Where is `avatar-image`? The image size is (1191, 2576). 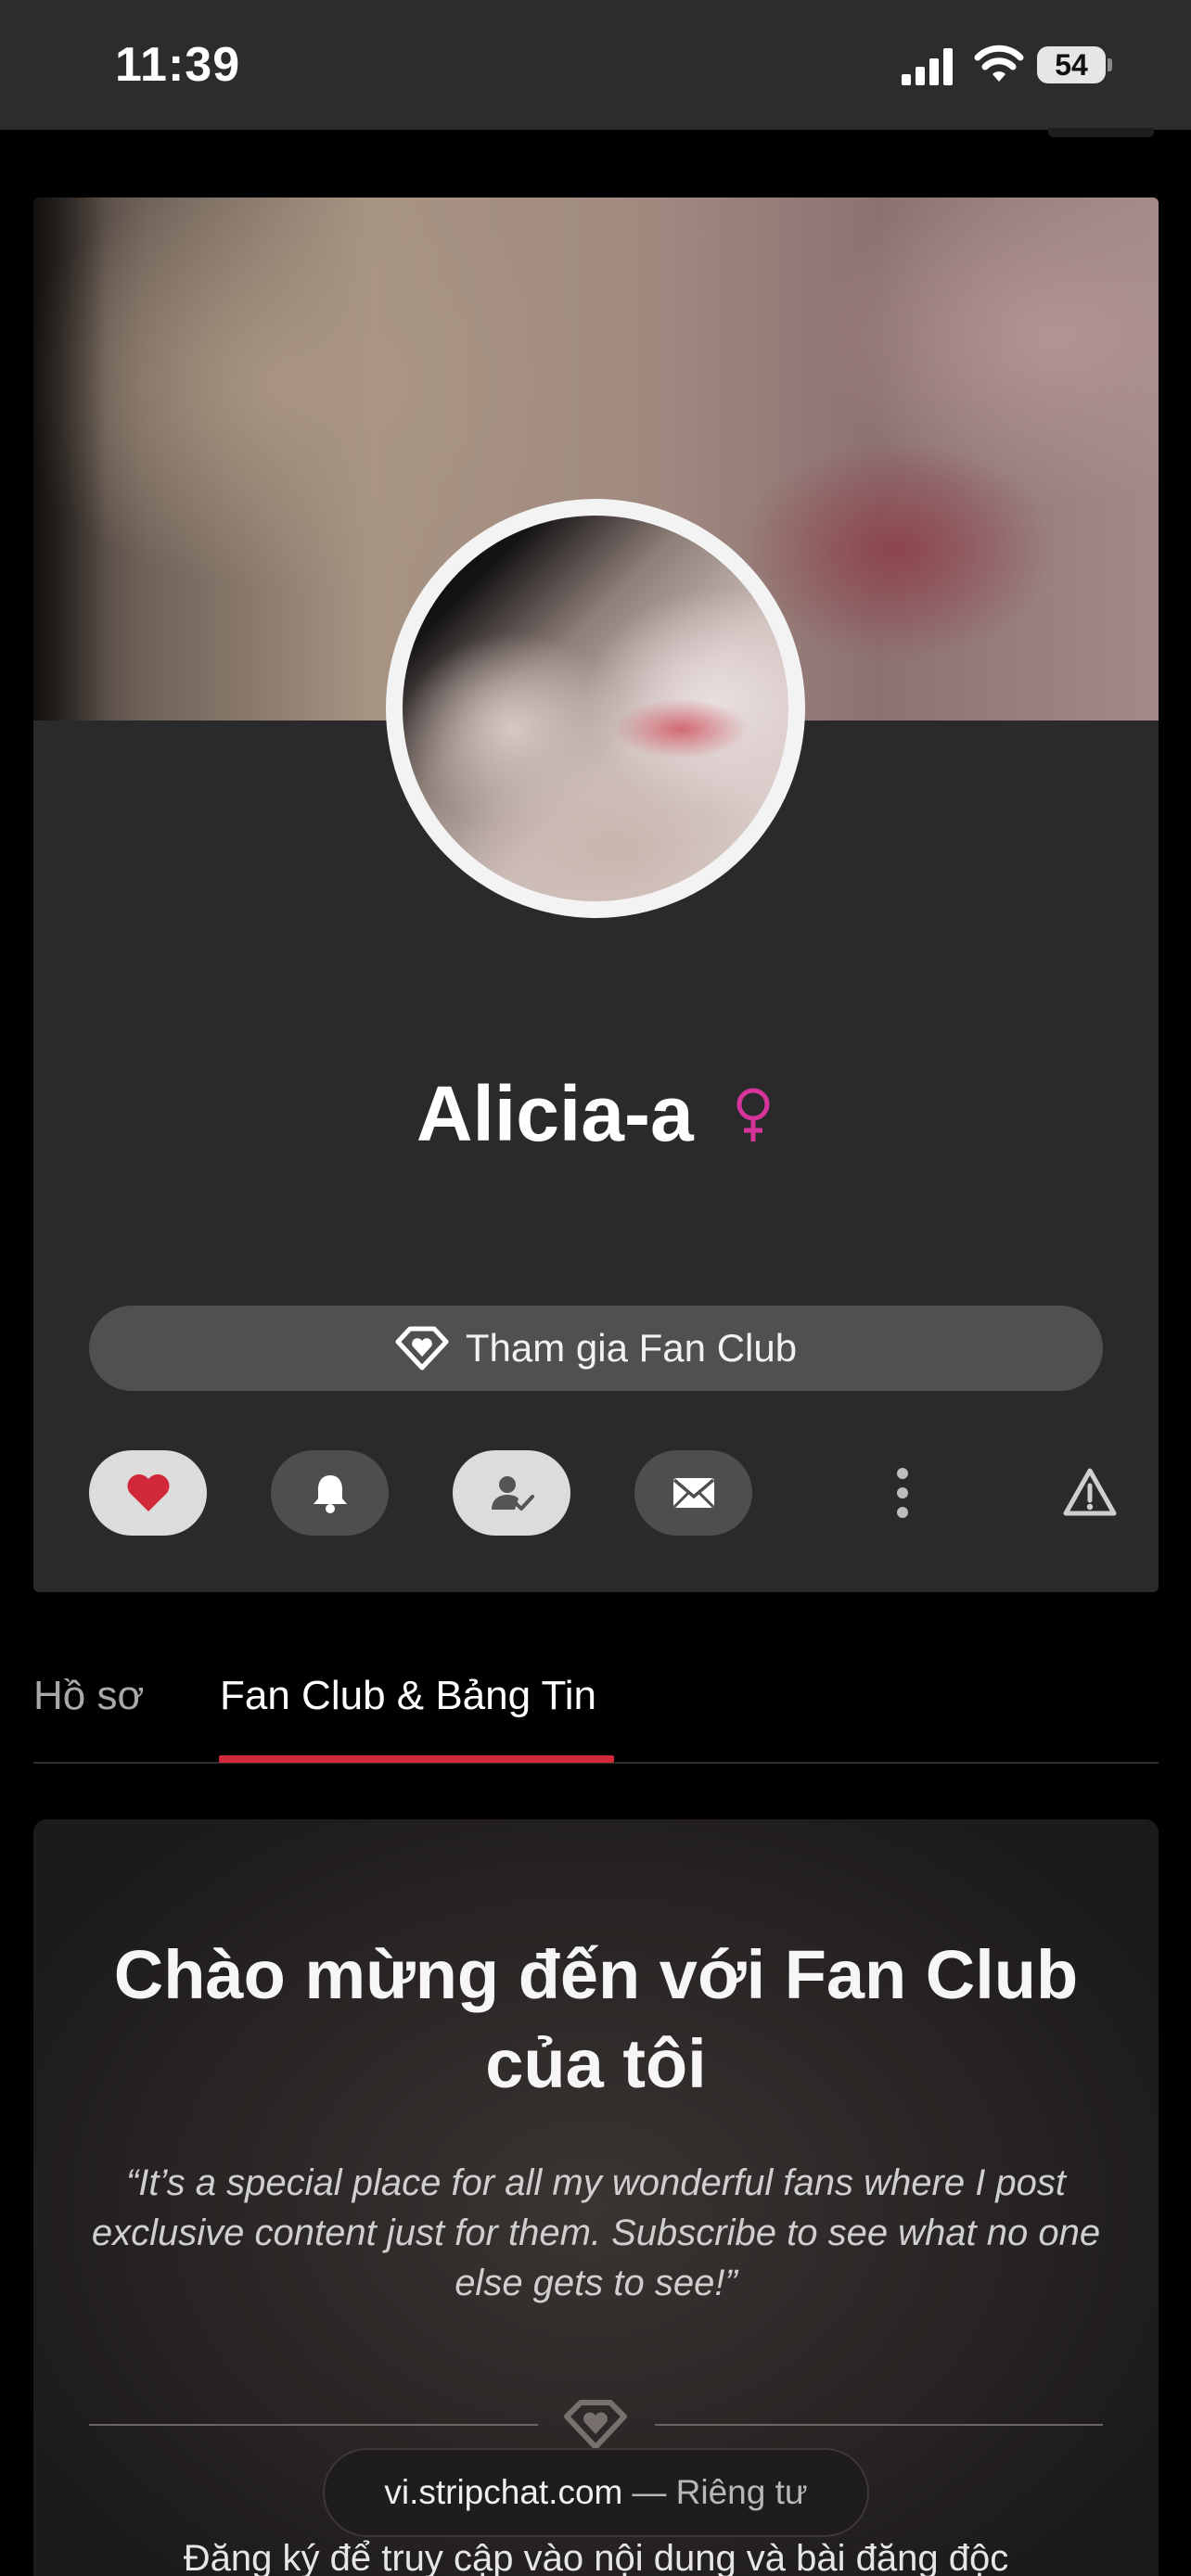 avatar-image is located at coordinates (595, 709).